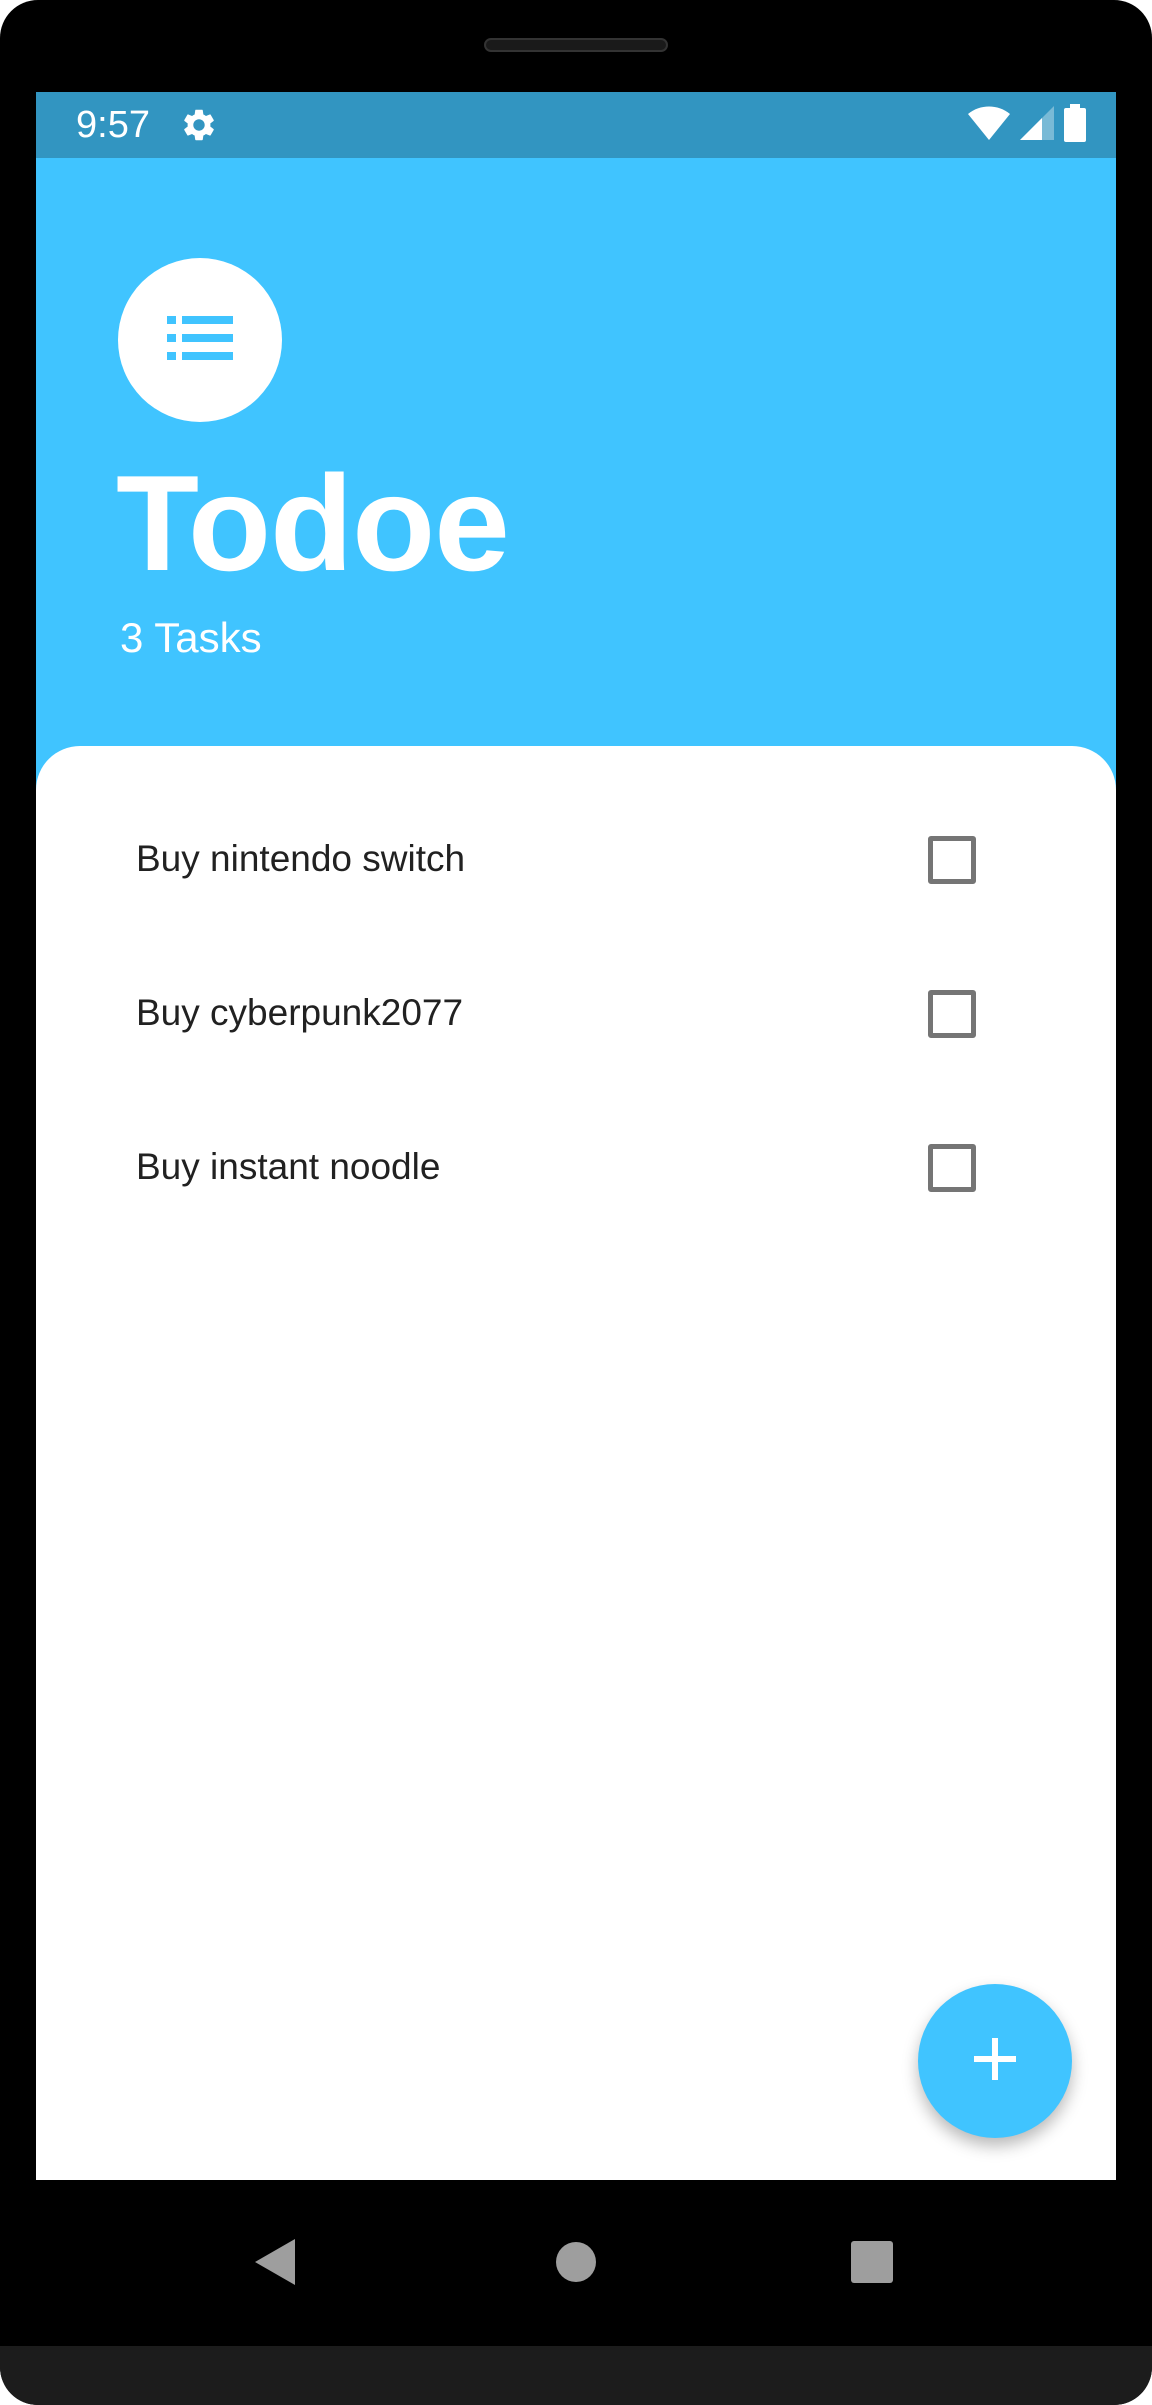 The width and height of the screenshot is (1152, 2405). I want to click on bottom-bezel, so click(576, 2375).